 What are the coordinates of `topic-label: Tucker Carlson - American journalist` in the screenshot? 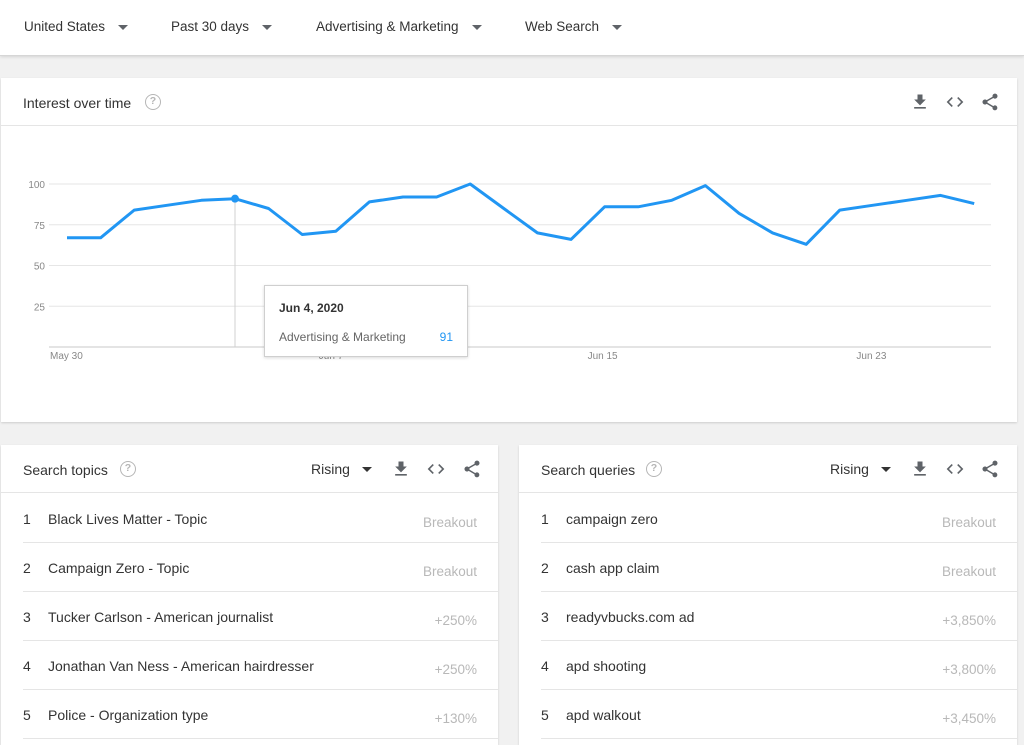 It's located at (161, 617).